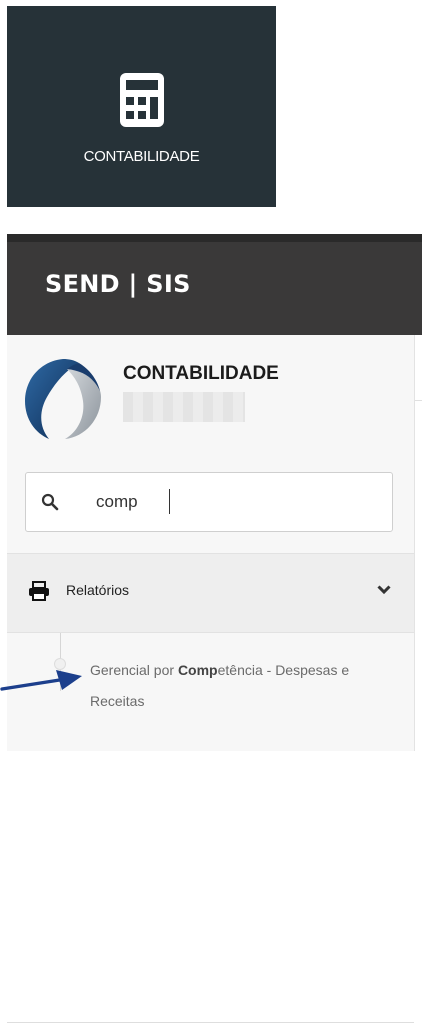 Image resolution: width=422 pixels, height=1023 pixels. Describe the element at coordinates (197, 670) in the screenshot. I see `search-match-highlight: Comp` at that location.